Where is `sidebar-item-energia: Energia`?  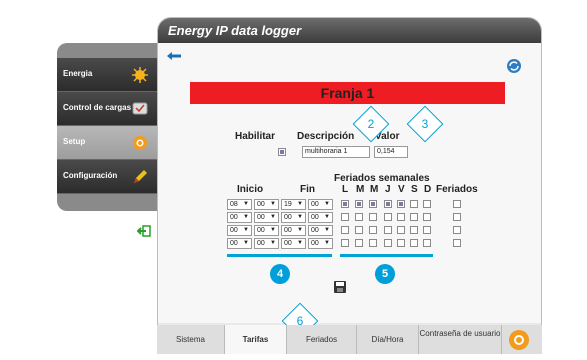 sidebar-item-energia: Energia is located at coordinates (107, 75).